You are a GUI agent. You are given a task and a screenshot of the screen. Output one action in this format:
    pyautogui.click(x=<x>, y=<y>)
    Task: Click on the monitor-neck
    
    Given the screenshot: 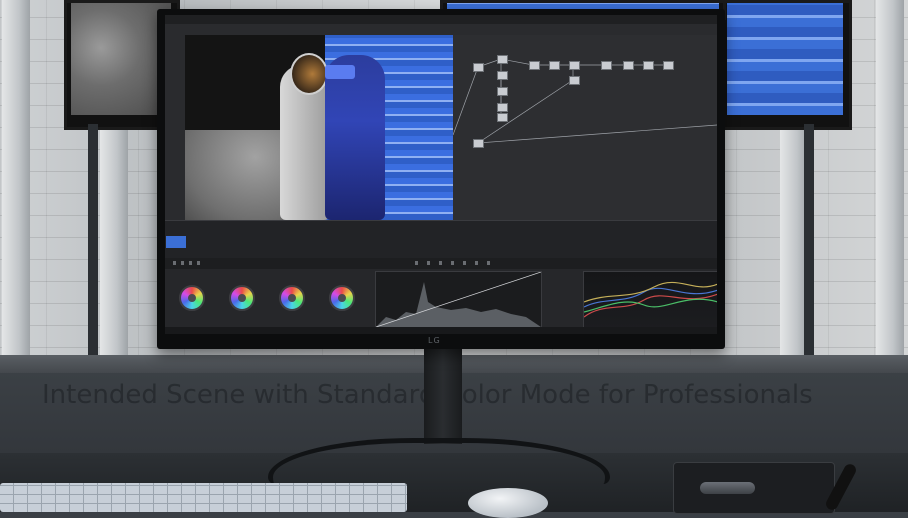 What is the action you would take?
    pyautogui.click(x=443, y=396)
    